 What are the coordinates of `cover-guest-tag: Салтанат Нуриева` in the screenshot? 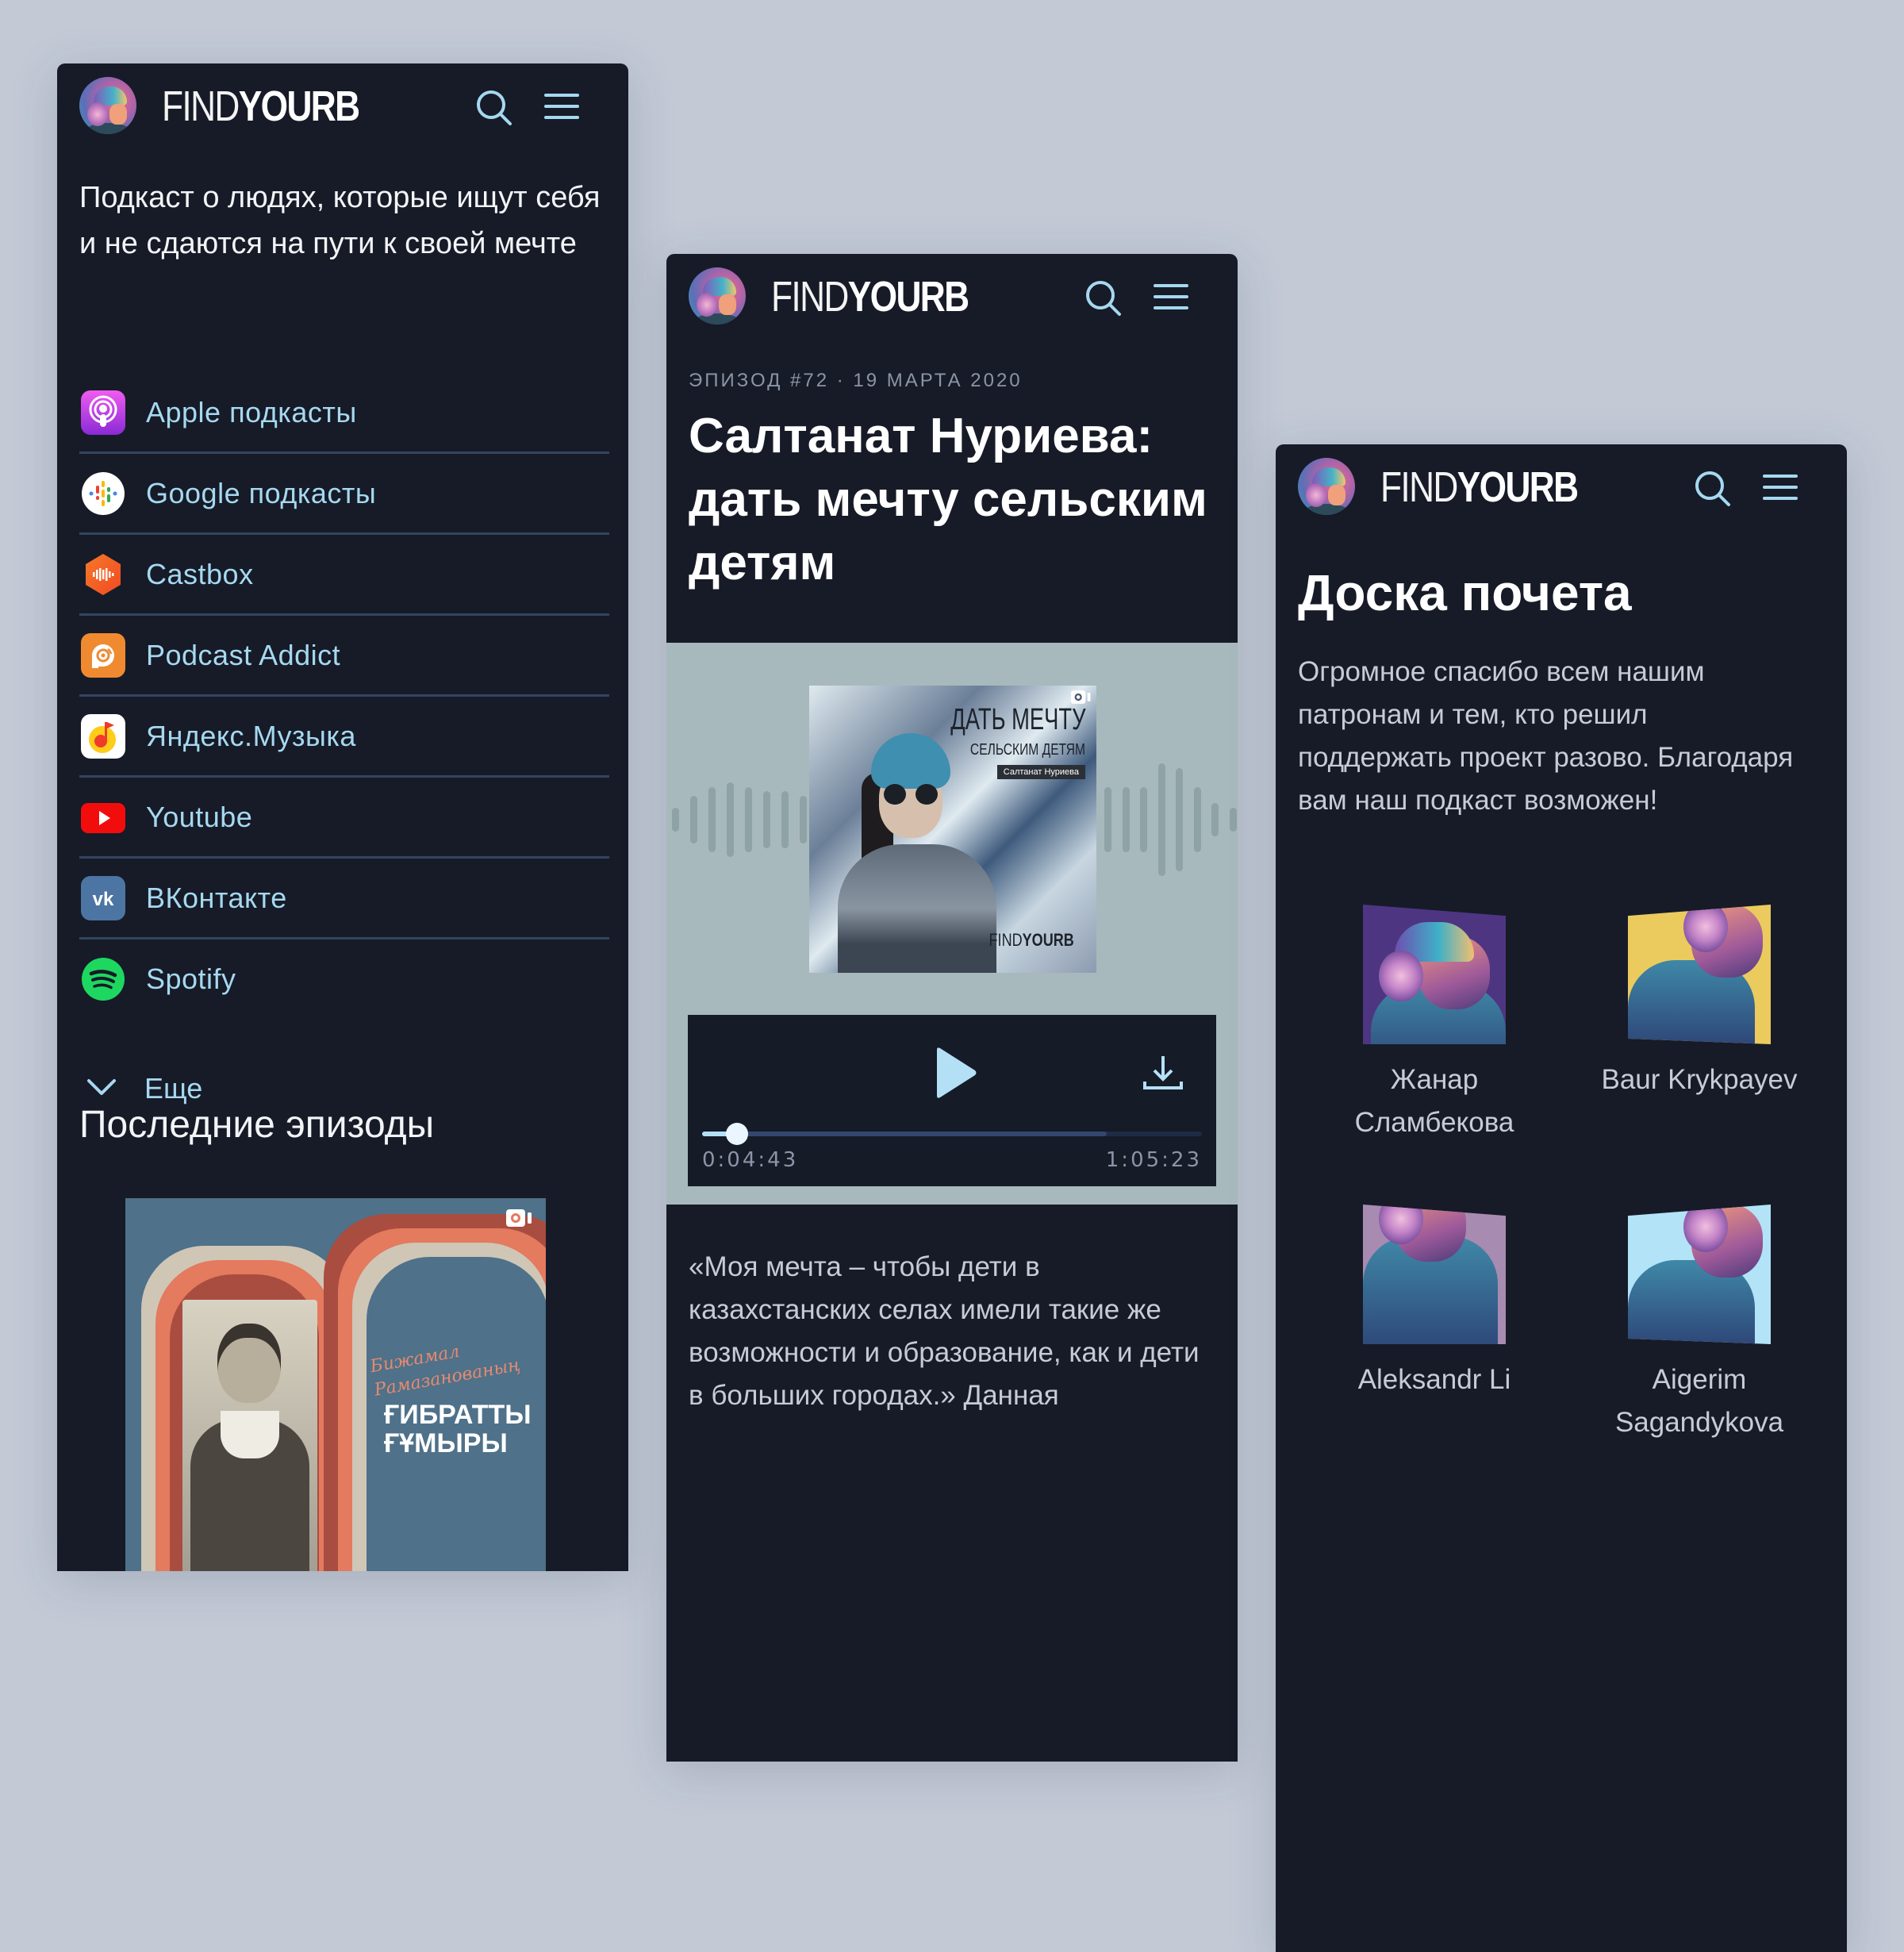 It's located at (1040, 772).